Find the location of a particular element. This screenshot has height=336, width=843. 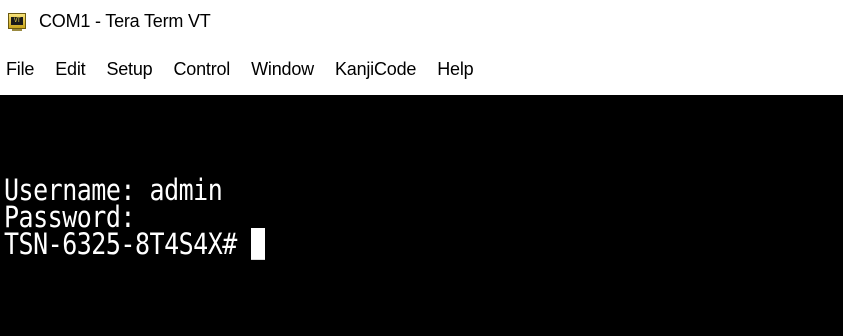

menu-kanjicode: KanjiCode is located at coordinates (376, 70).